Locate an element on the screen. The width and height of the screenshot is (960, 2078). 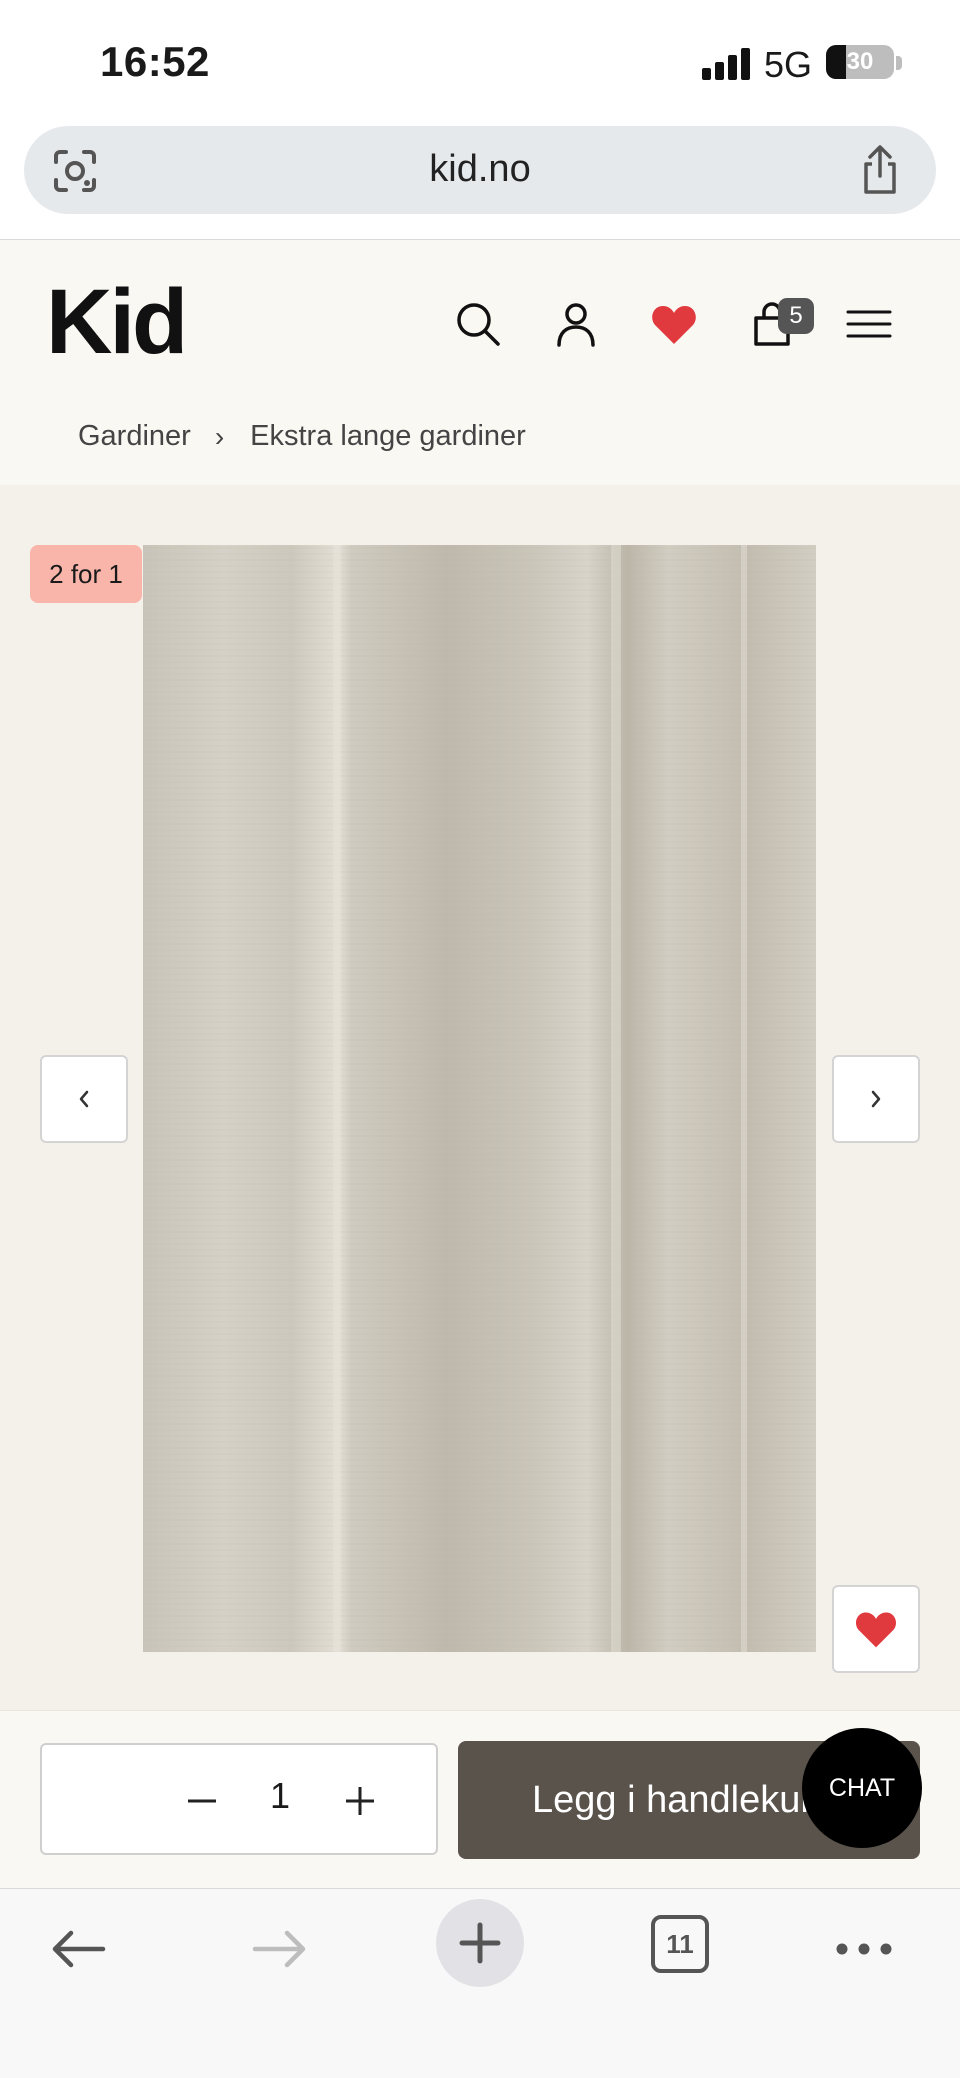
add-to-cart-bar: 1 Legg i handlekurv CHAT is located at coordinates (480, 1799).